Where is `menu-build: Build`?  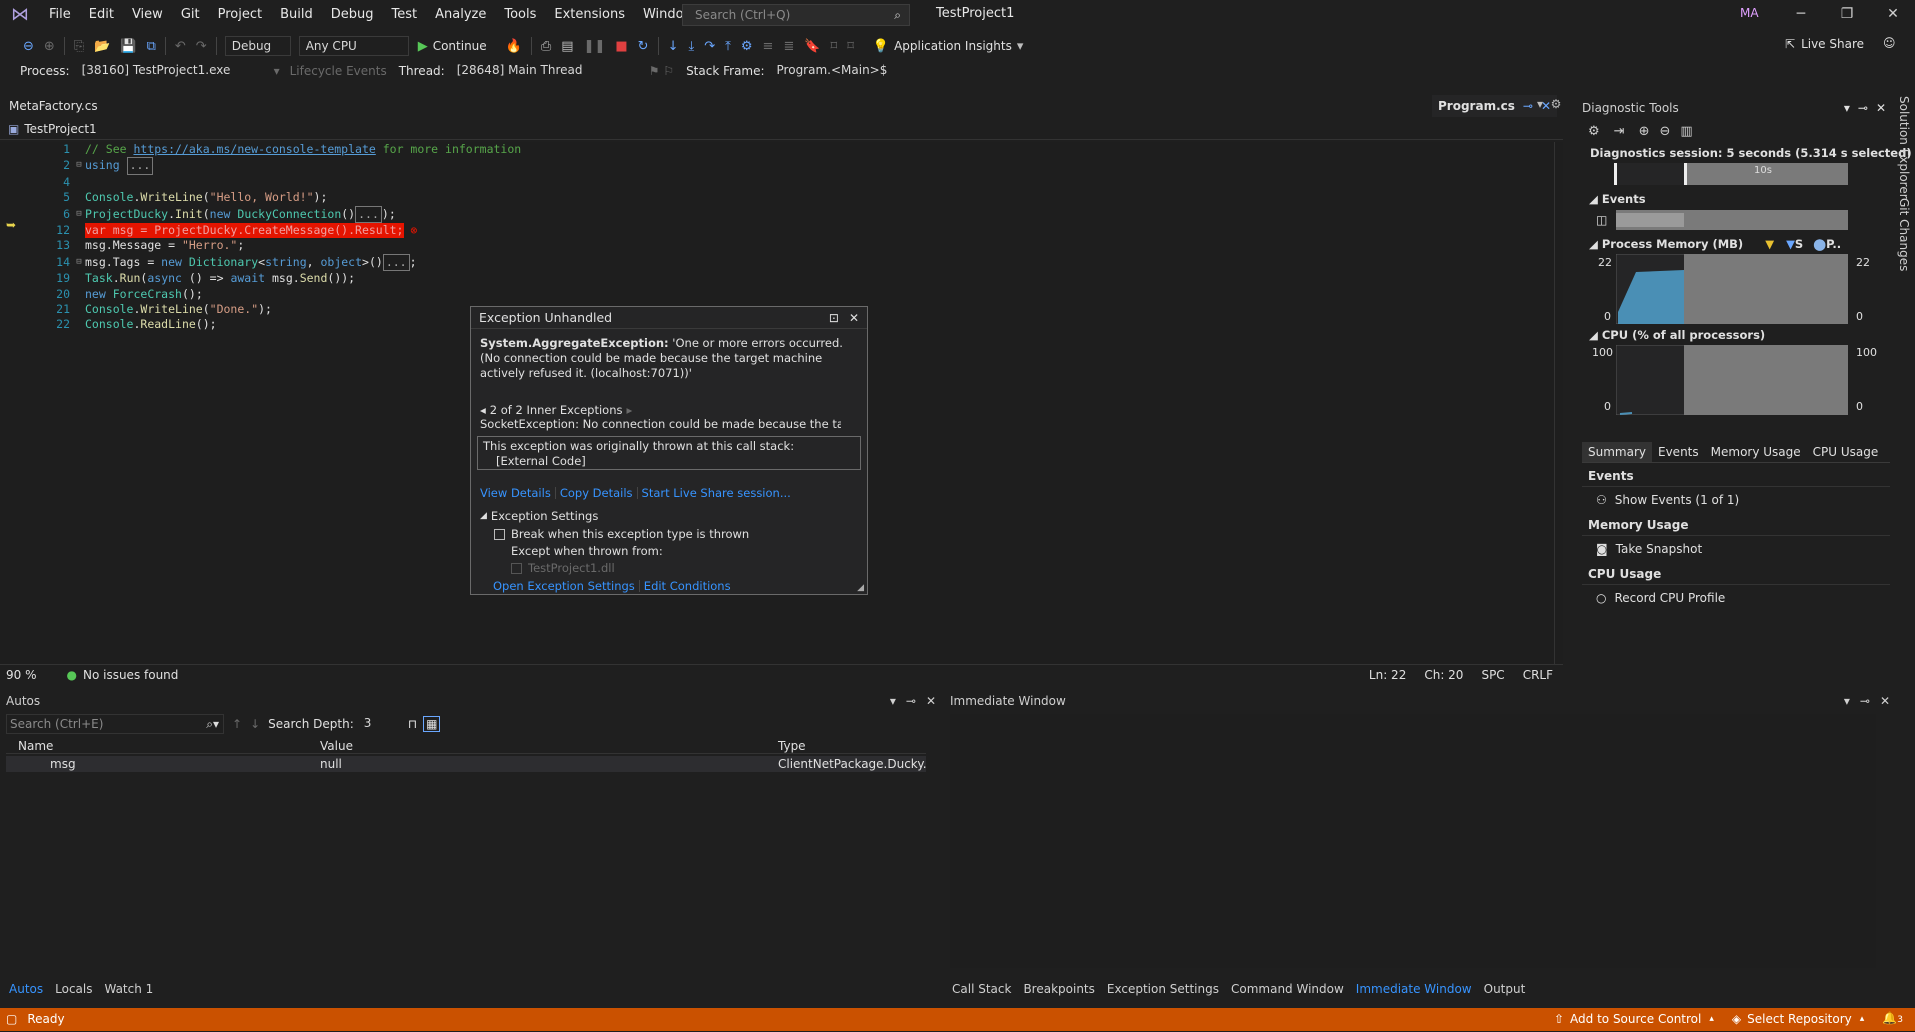
menu-build: Build is located at coordinates (296, 14).